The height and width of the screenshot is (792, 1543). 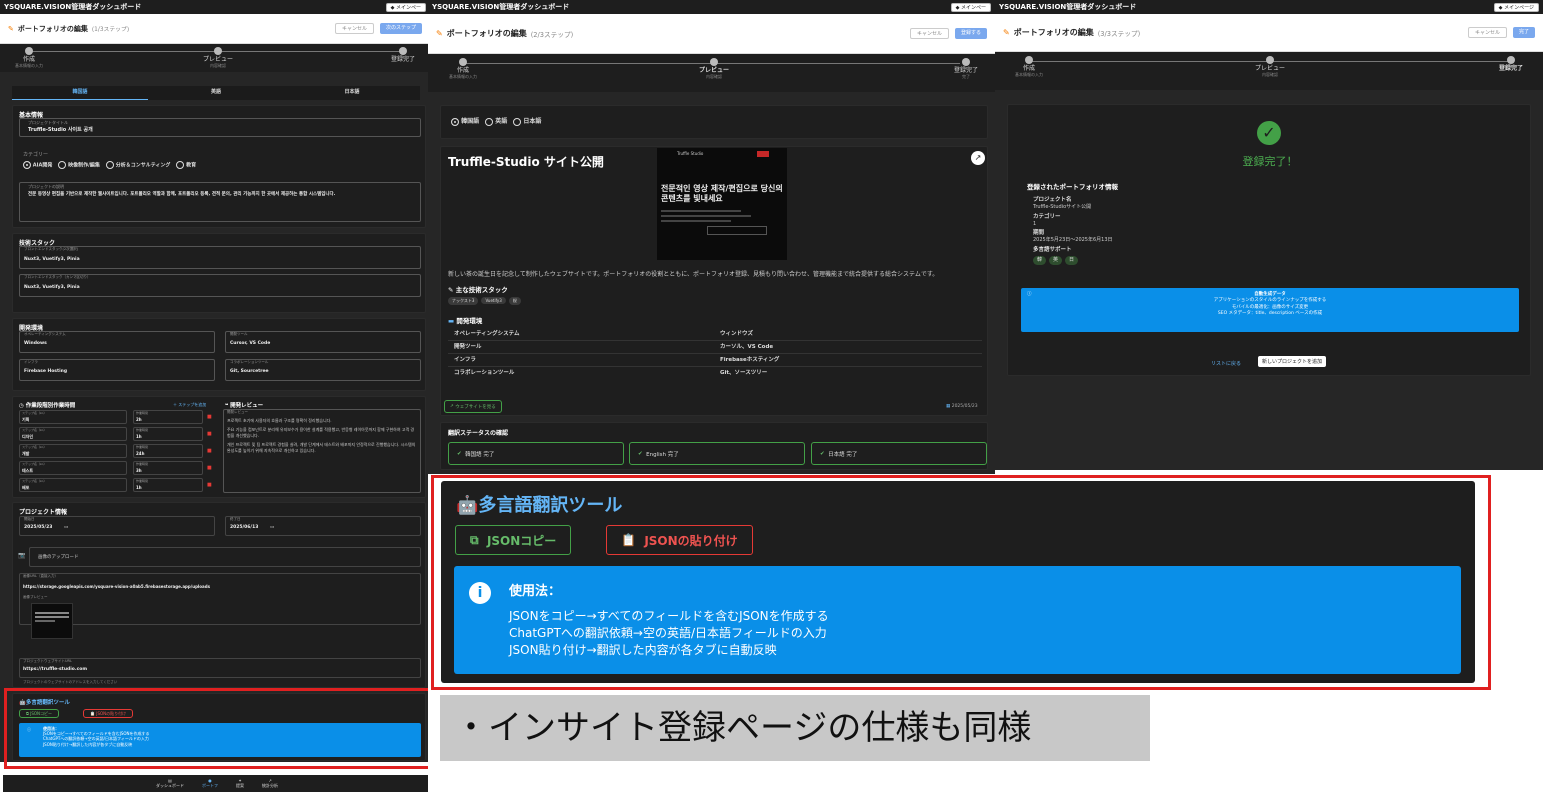 I want to click on radio-video: 映像制作/編集, so click(x=79, y=165).